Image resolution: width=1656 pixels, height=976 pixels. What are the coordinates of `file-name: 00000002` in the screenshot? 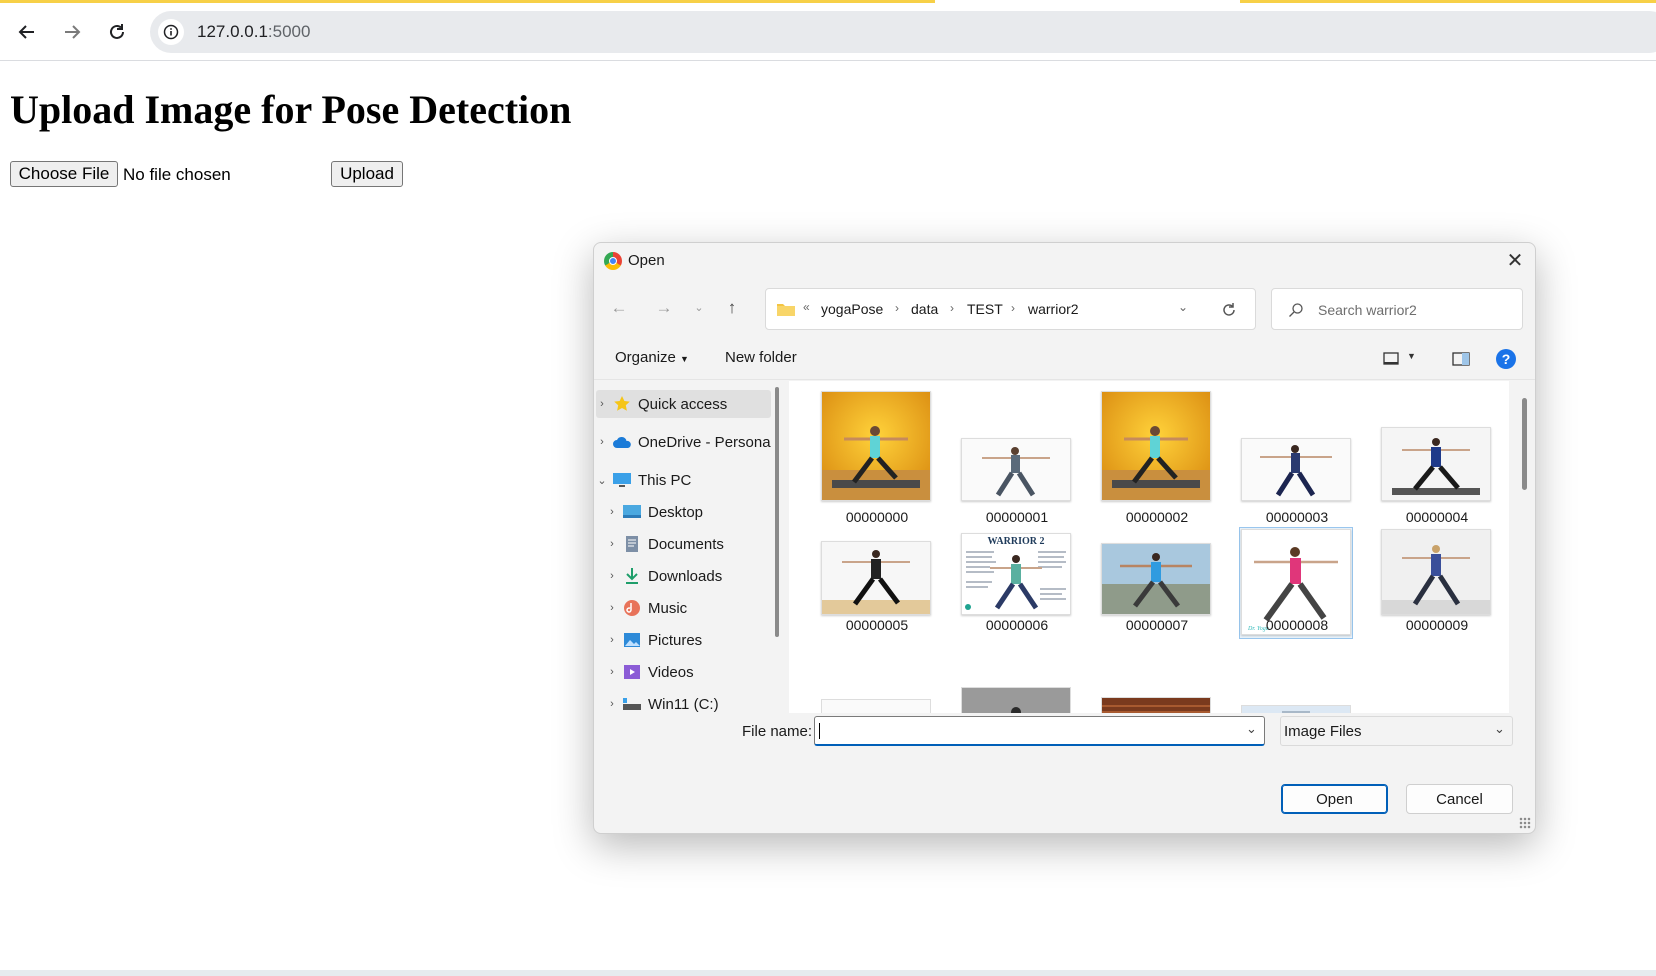 It's located at (1157, 517).